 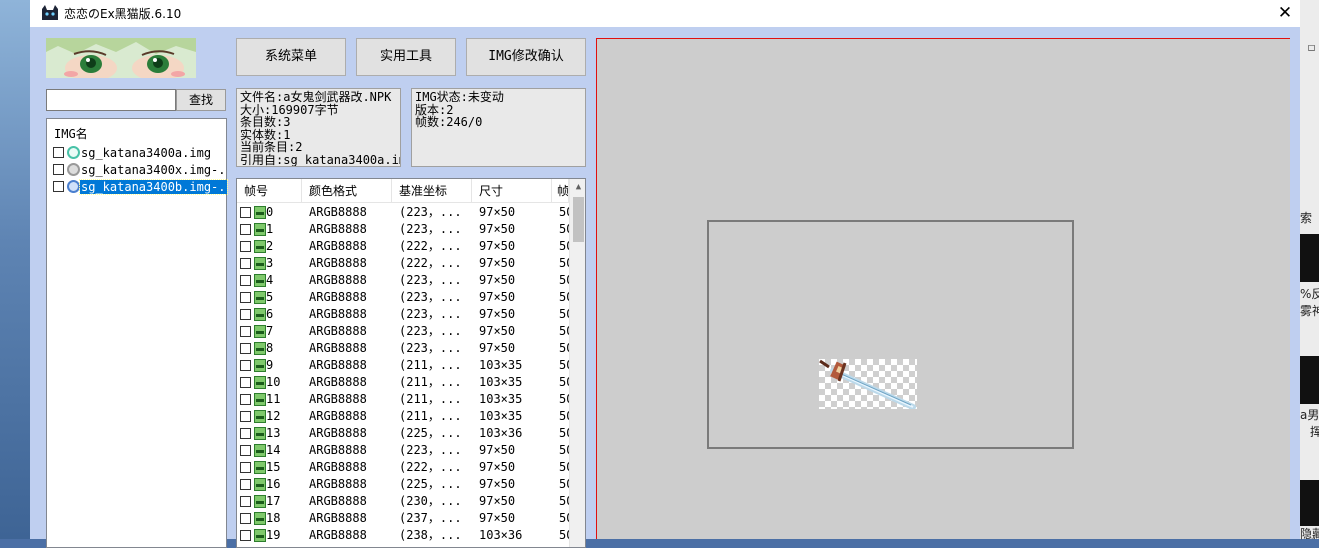 What do you see at coordinates (577, 187) in the screenshot?
I see `scroll-up-arrow-icon: ▲` at bounding box center [577, 187].